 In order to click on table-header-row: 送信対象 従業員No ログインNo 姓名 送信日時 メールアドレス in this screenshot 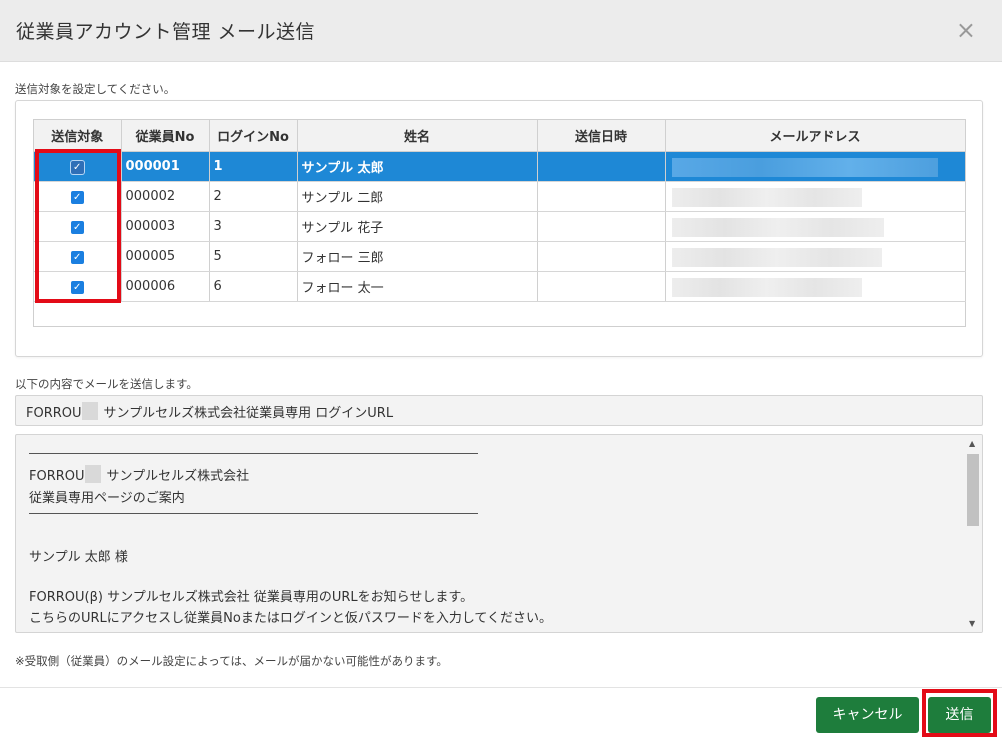, I will do `click(500, 136)`.